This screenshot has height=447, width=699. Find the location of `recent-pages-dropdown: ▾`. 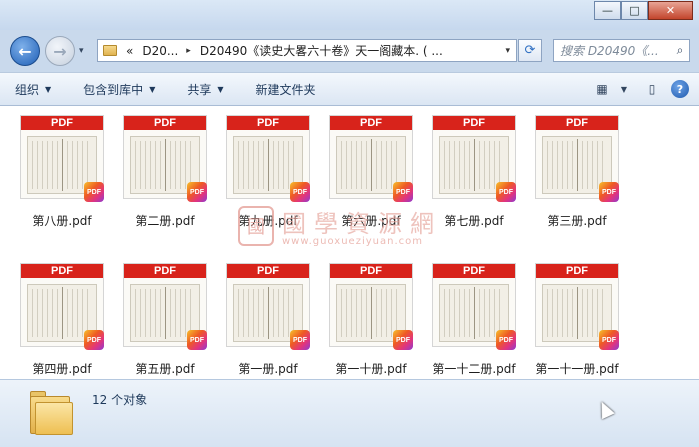

recent-pages-dropdown: ▾ is located at coordinates (81, 51).